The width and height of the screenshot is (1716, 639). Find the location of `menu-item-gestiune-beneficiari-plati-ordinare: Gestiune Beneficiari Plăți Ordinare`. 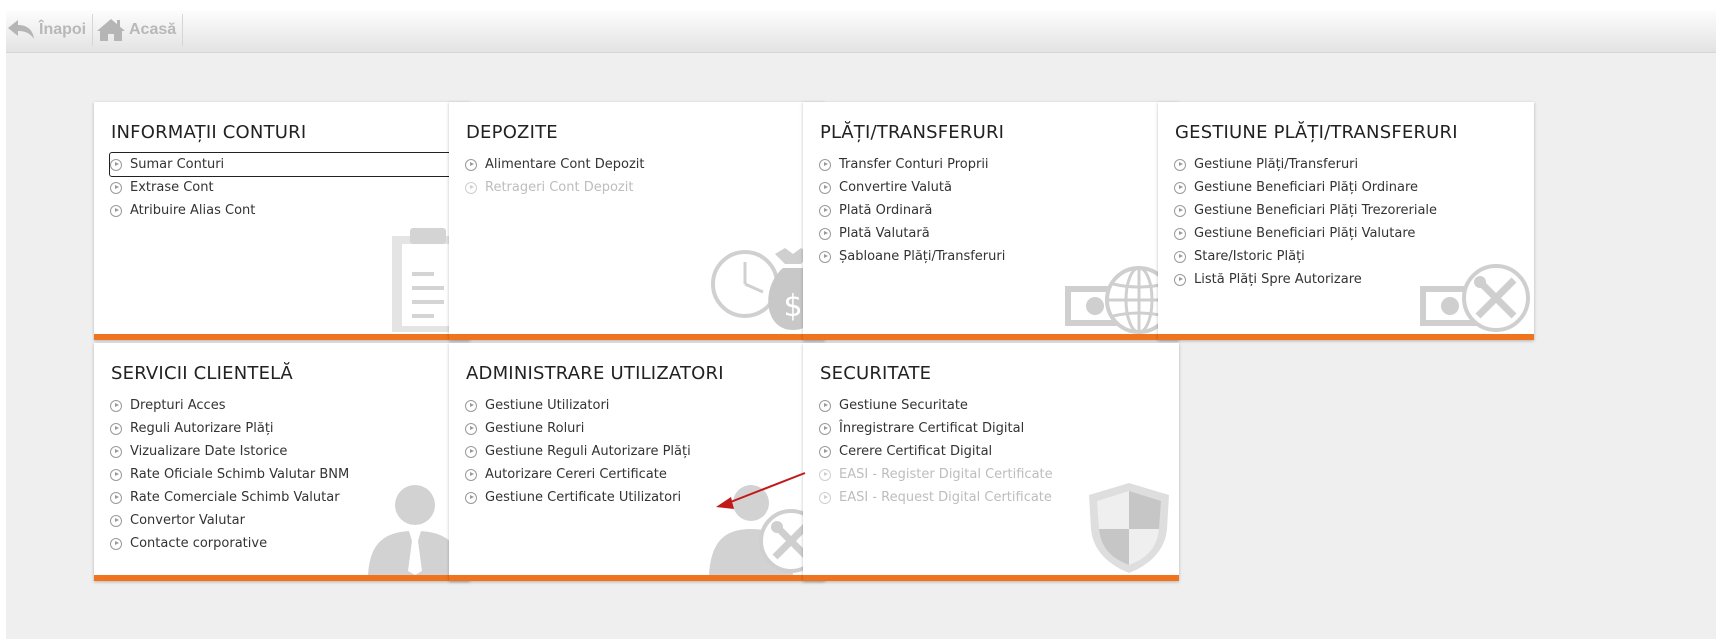

menu-item-gestiune-beneficiari-plati-ordinare: Gestiune Beneficiari Plăți Ordinare is located at coordinates (1354, 187).